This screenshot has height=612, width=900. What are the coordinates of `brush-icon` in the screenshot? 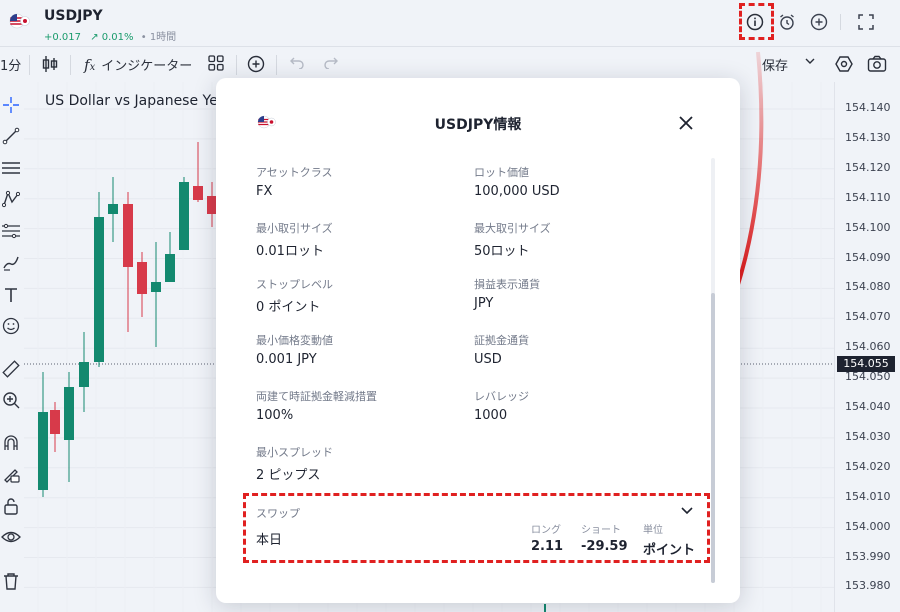 It's located at (11, 263).